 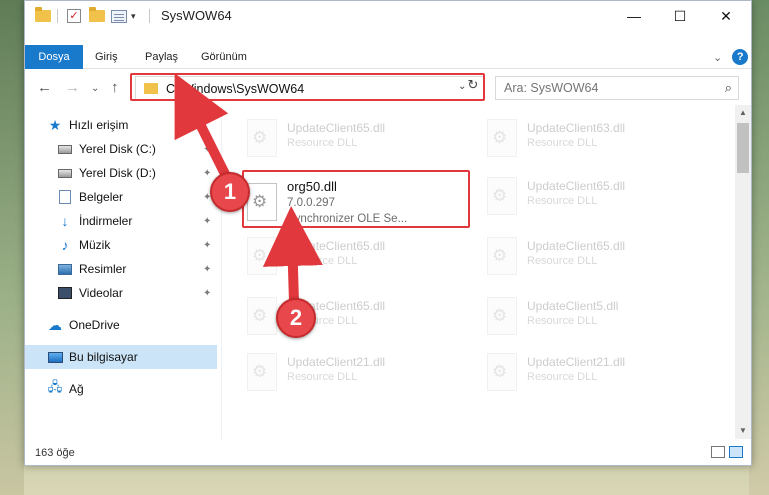 What do you see at coordinates (717, 57) in the screenshot?
I see `expand-ribbon-chevron-icon: ⌄` at bounding box center [717, 57].